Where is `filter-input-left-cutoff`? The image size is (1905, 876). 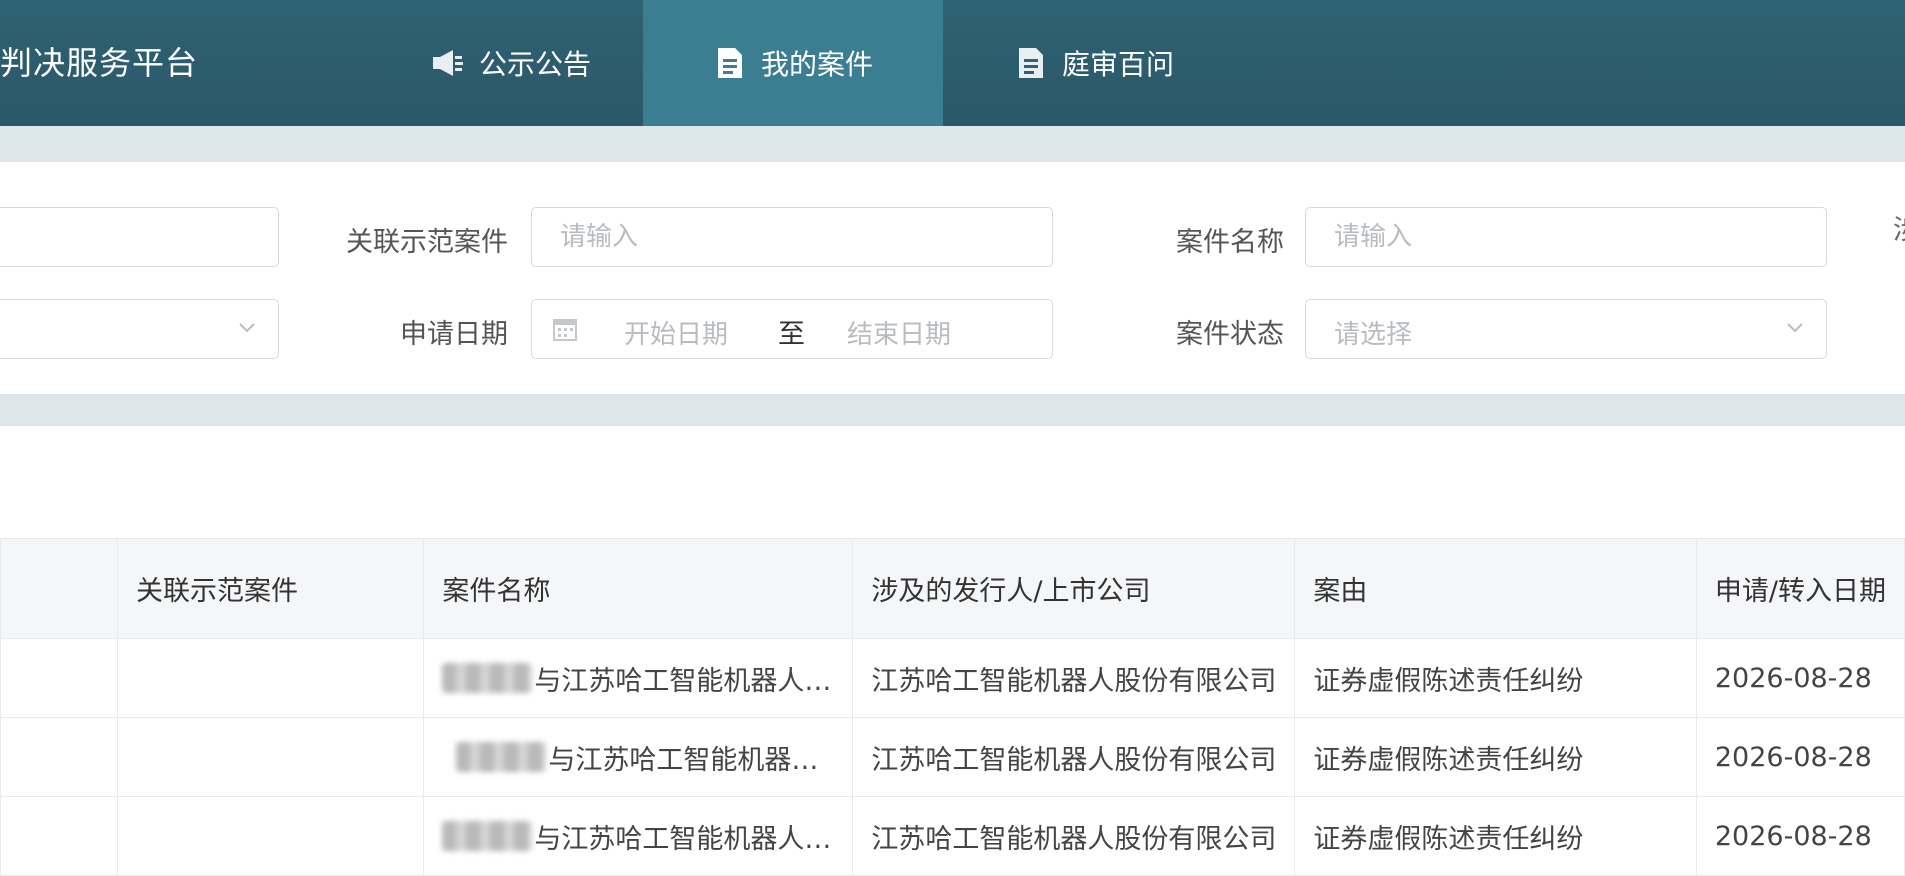 filter-input-left-cutoff is located at coordinates (139, 237).